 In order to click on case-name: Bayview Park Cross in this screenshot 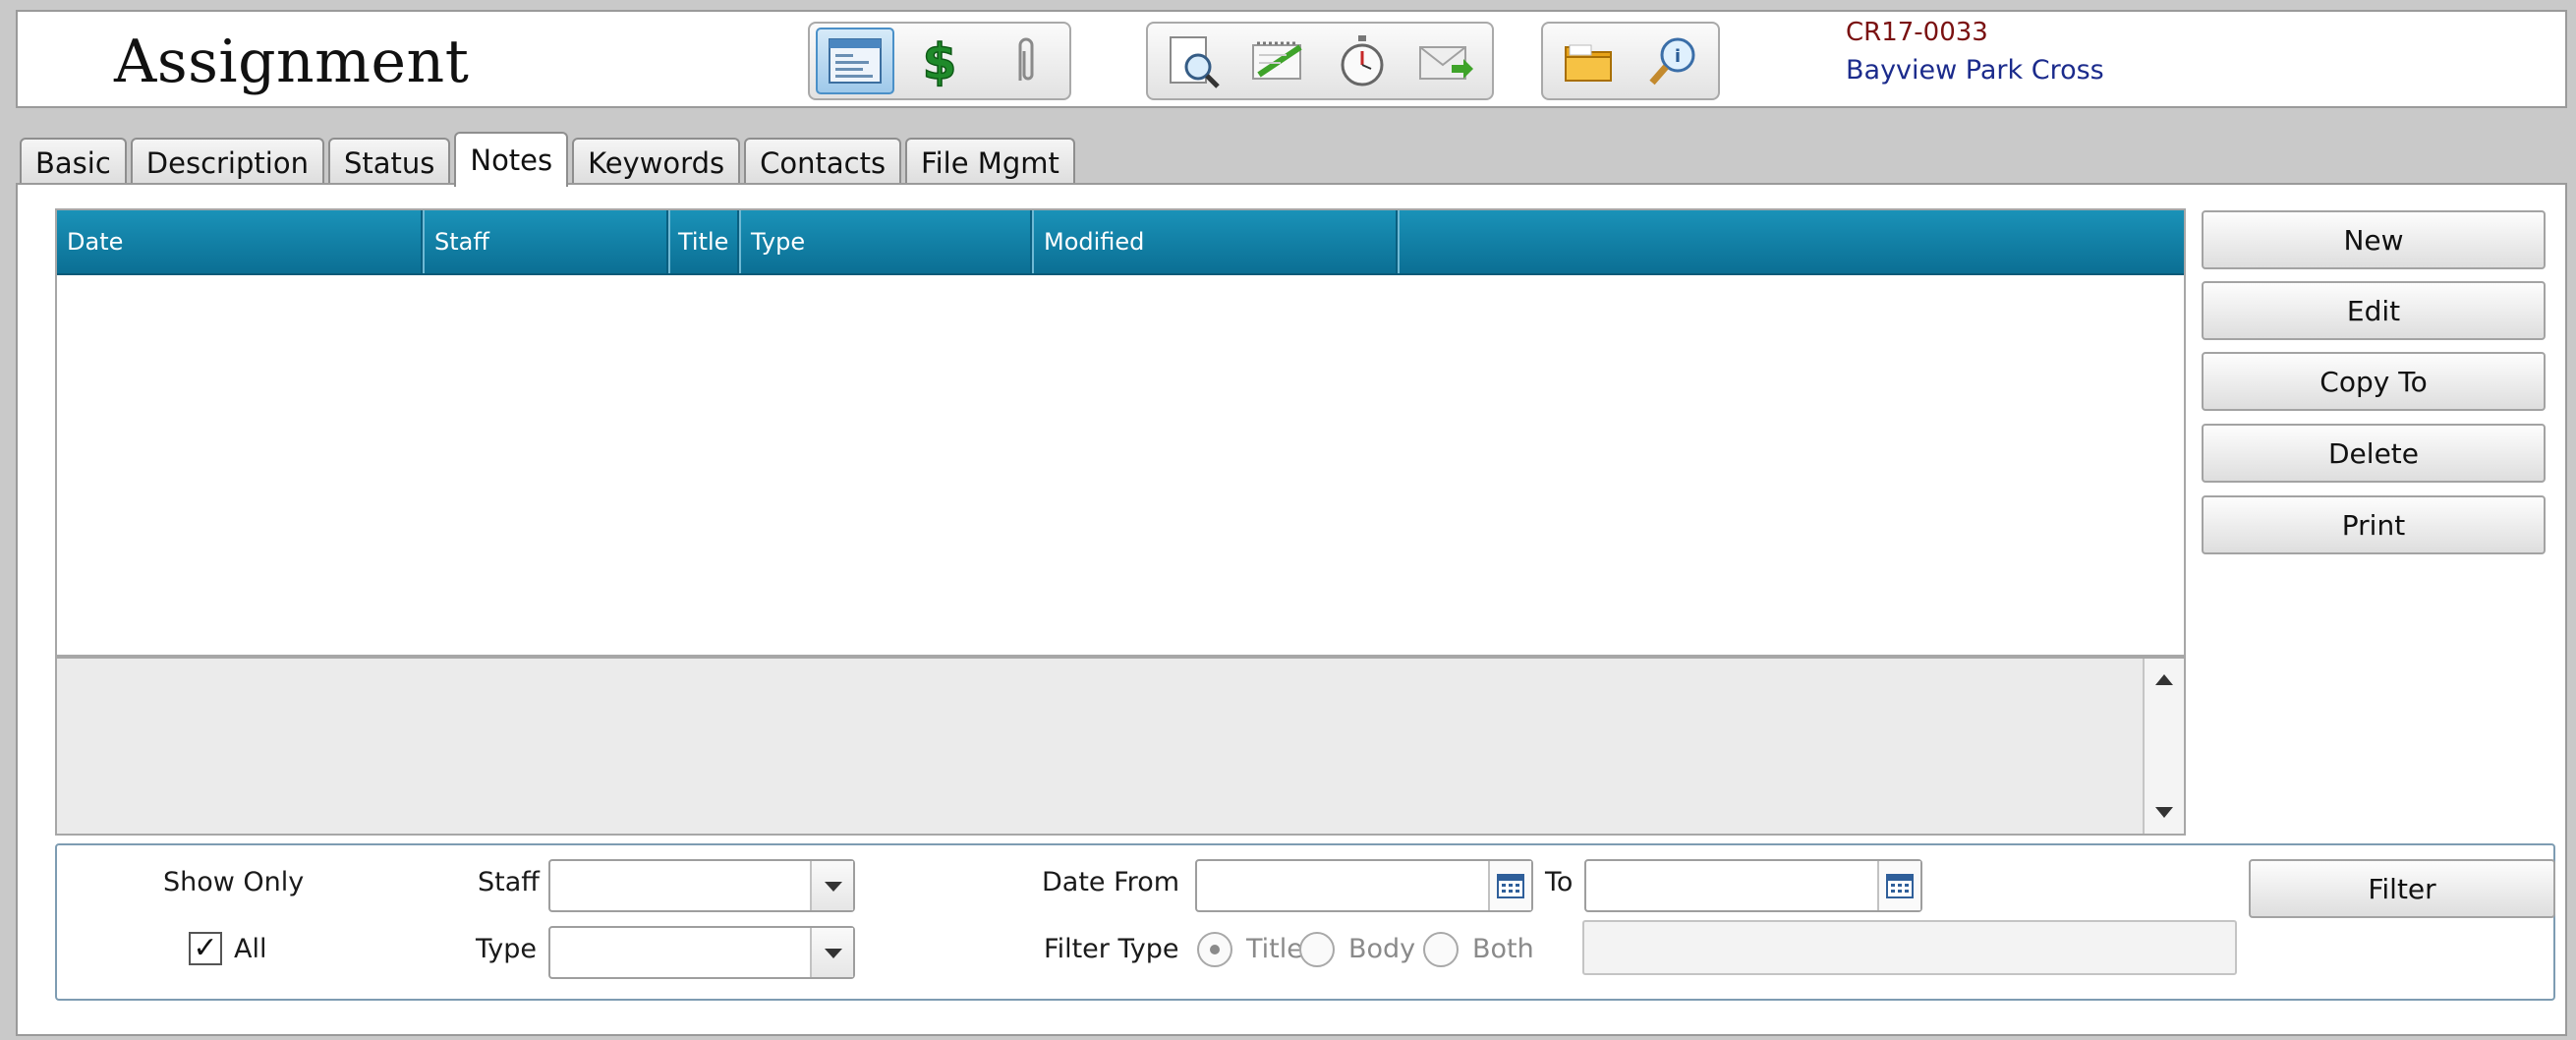, I will do `click(1975, 70)`.